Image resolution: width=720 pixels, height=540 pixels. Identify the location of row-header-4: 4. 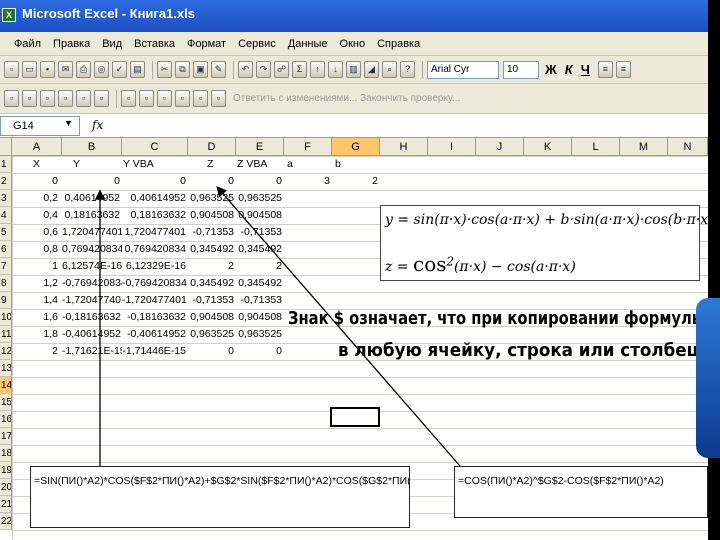
(6, 215).